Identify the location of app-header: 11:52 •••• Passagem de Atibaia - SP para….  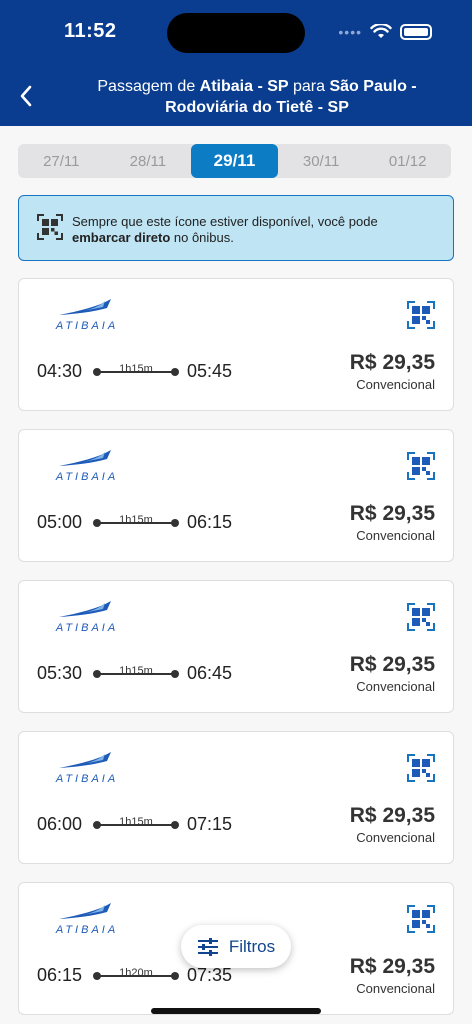
(236, 63).